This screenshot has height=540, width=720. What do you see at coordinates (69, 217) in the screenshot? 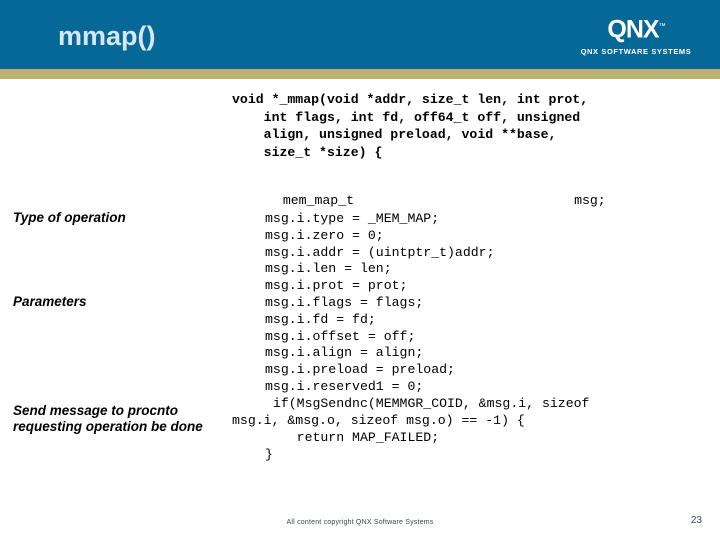
I see `annotation-type-of-operation: Type of operation` at bounding box center [69, 217].